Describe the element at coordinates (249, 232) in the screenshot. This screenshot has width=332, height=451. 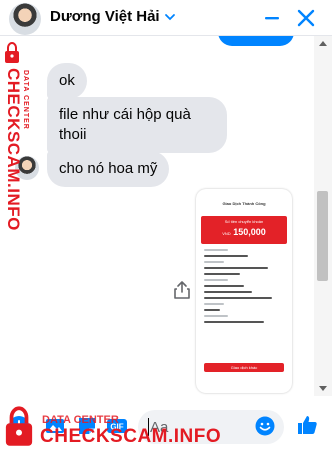
I see `receipt-amount-value: 150,000` at that location.